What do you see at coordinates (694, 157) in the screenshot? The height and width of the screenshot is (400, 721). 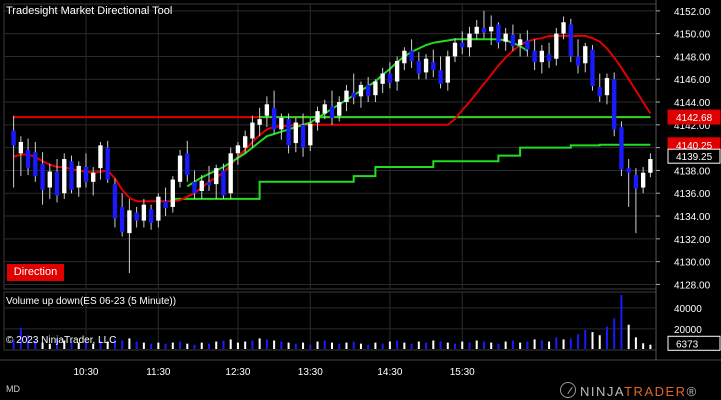 I see `price-tag-label: 4139.25` at bounding box center [694, 157].